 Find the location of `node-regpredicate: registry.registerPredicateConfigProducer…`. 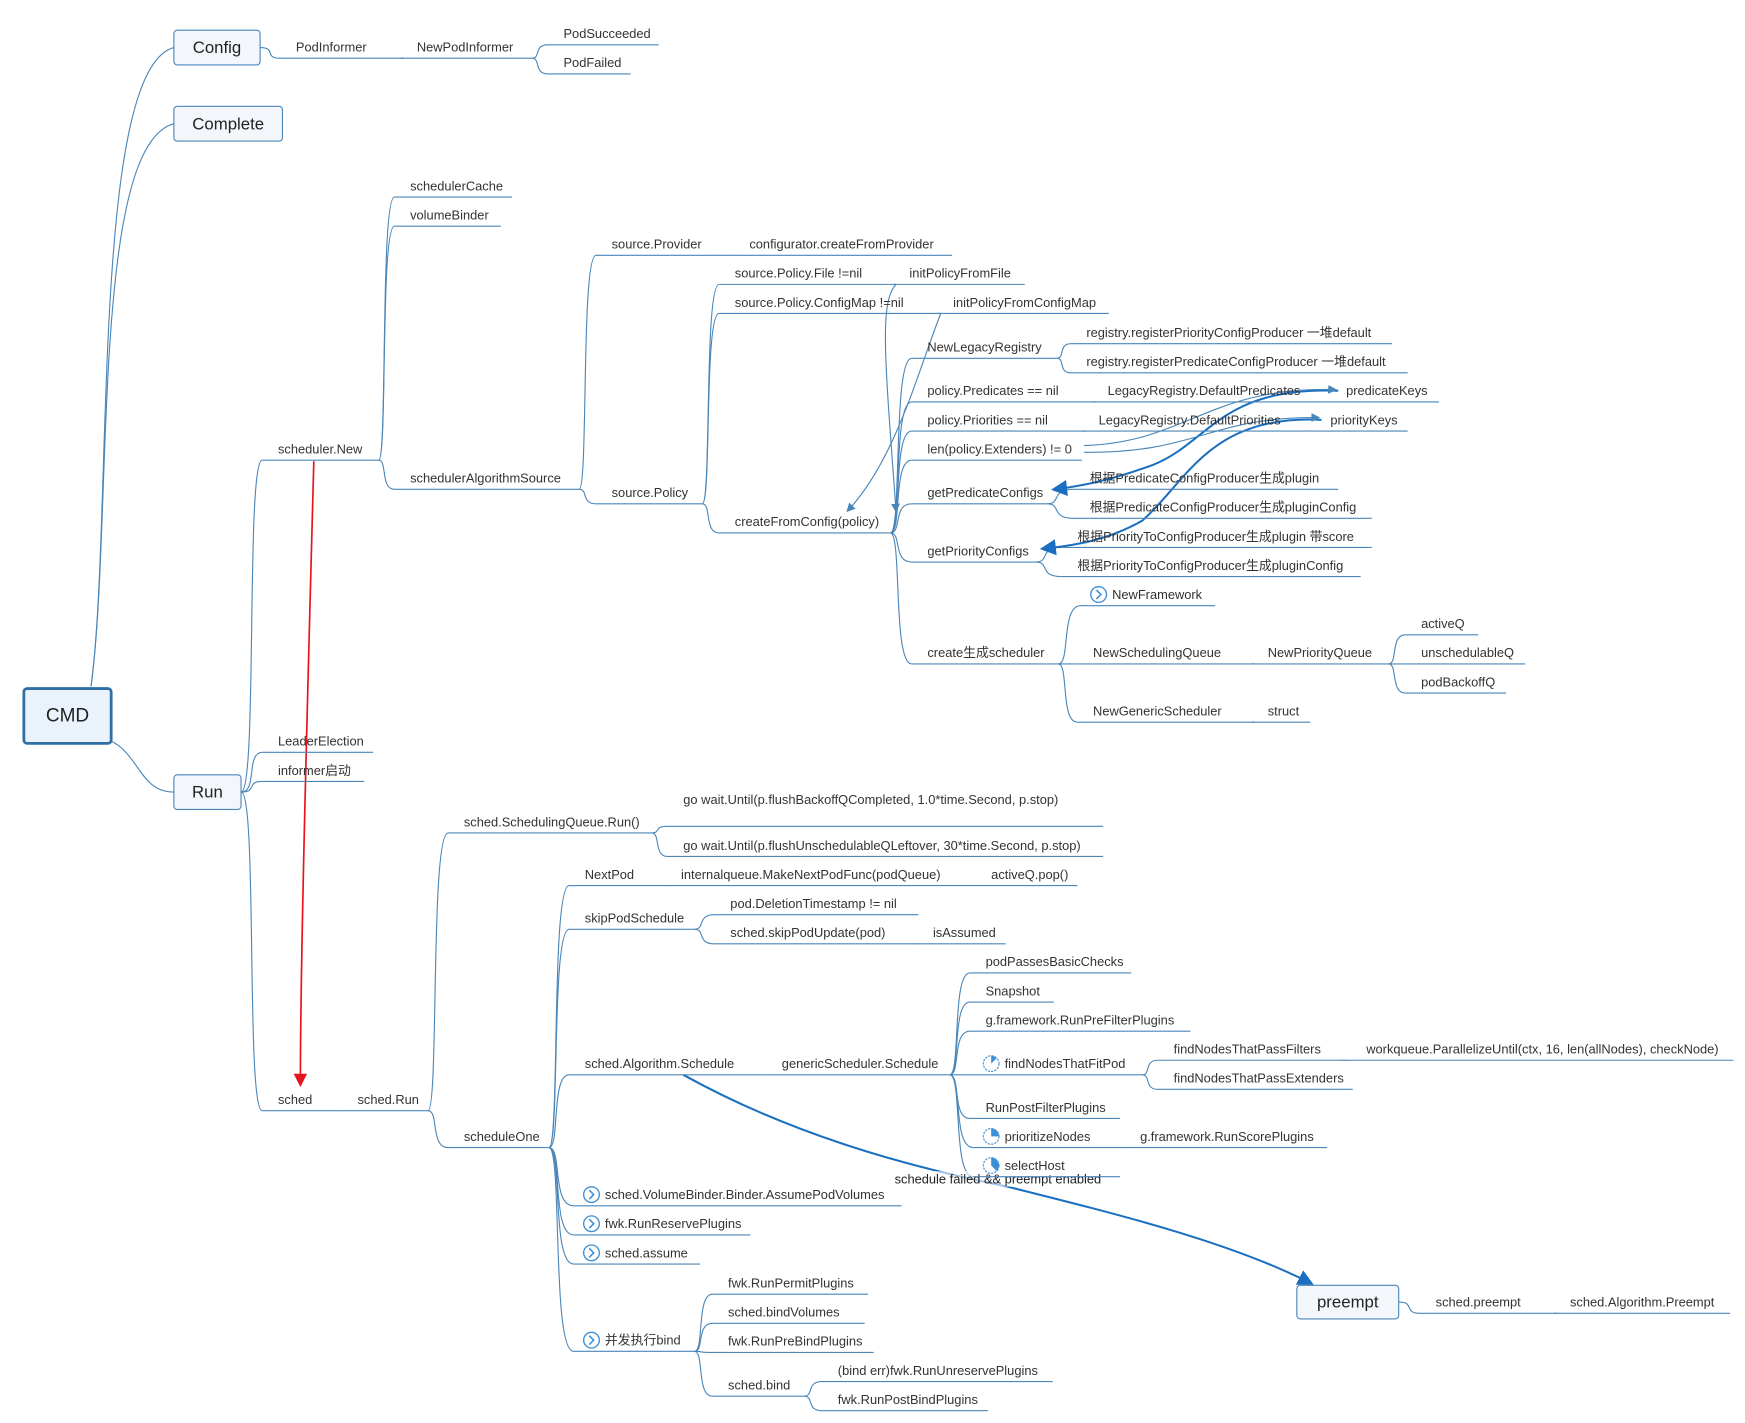

node-regpredicate: registry.registerPredicateConfigProducer… is located at coordinates (1239, 364).